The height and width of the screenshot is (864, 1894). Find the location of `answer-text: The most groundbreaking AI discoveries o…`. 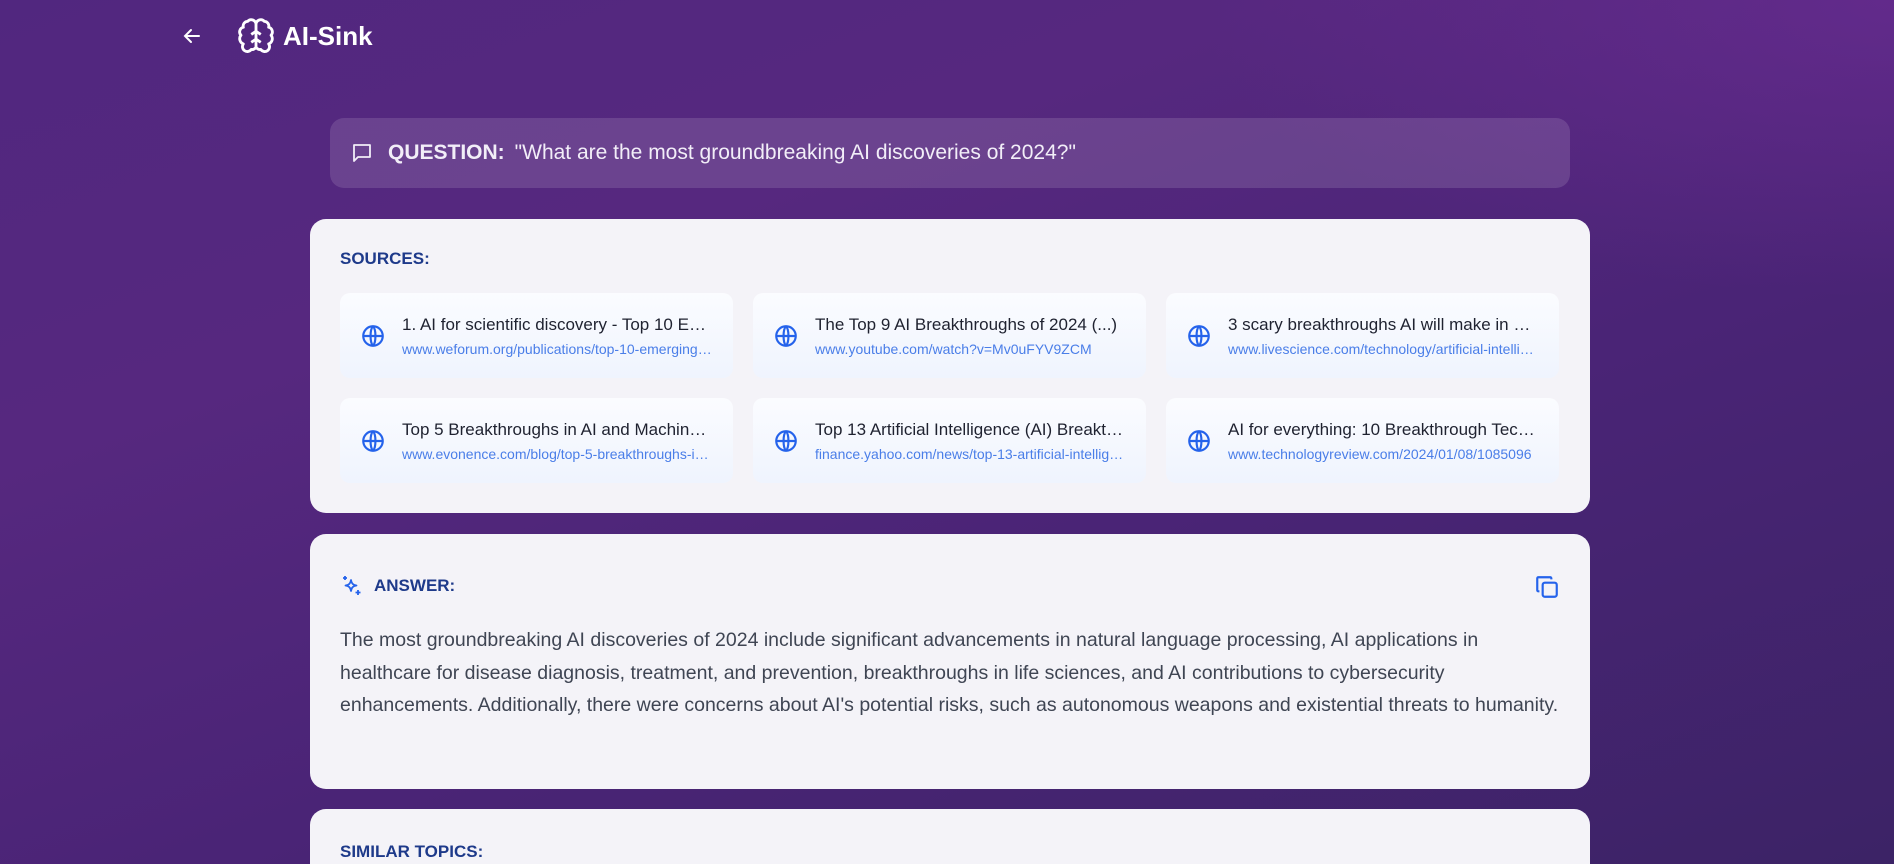

answer-text: The most groundbreaking AI discoveries o… is located at coordinates (949, 672).